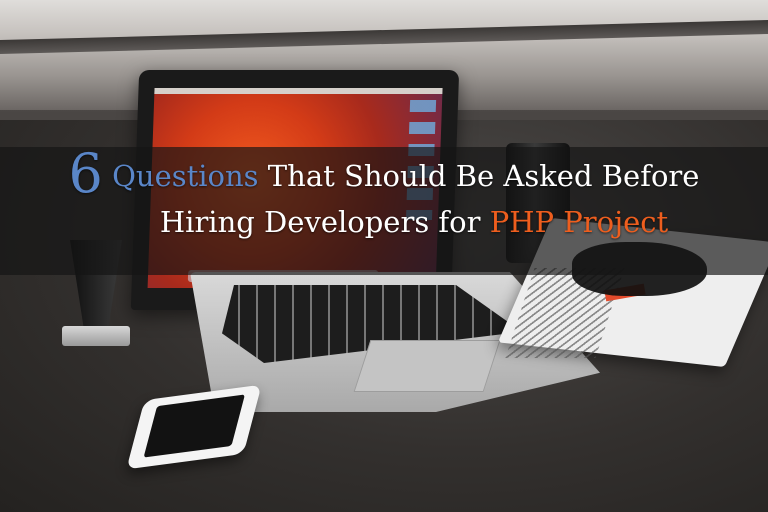 This screenshot has width=768, height=512. I want to click on menu-bar, so click(298, 91).